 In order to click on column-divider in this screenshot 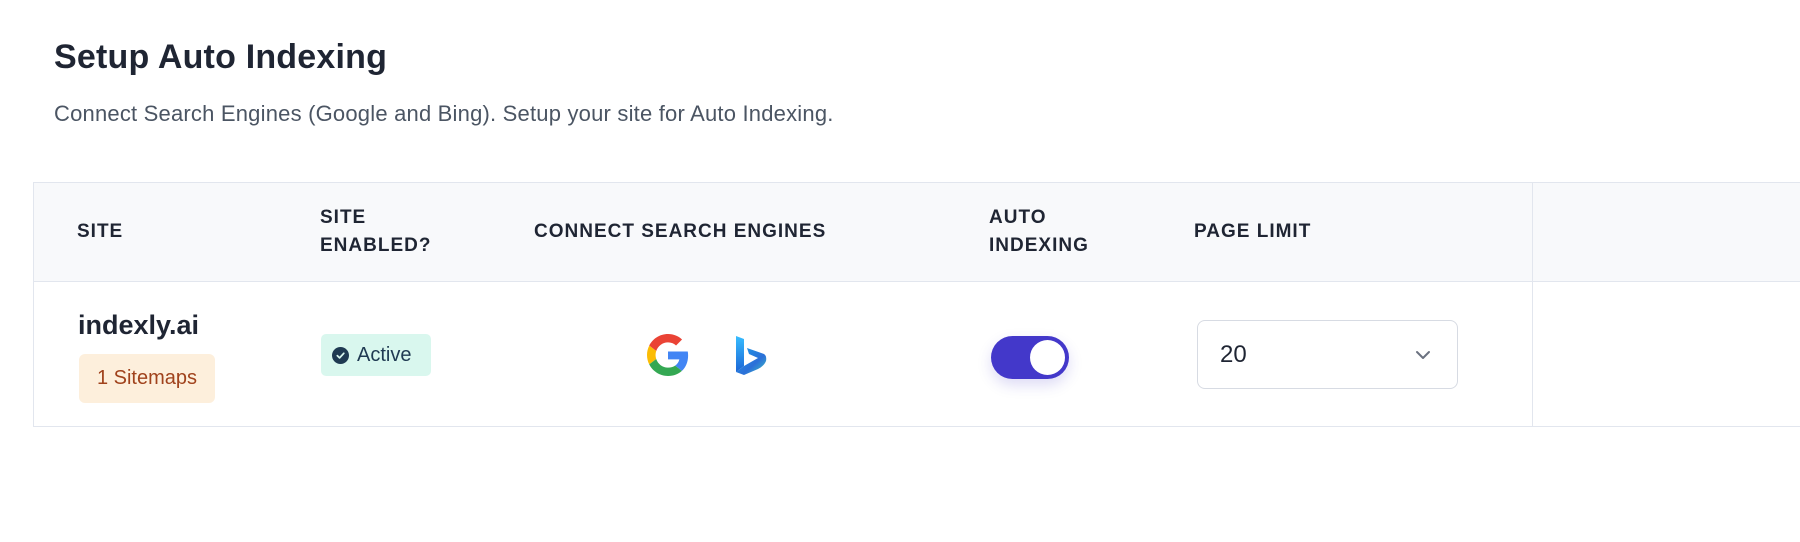, I will do `click(1532, 304)`.